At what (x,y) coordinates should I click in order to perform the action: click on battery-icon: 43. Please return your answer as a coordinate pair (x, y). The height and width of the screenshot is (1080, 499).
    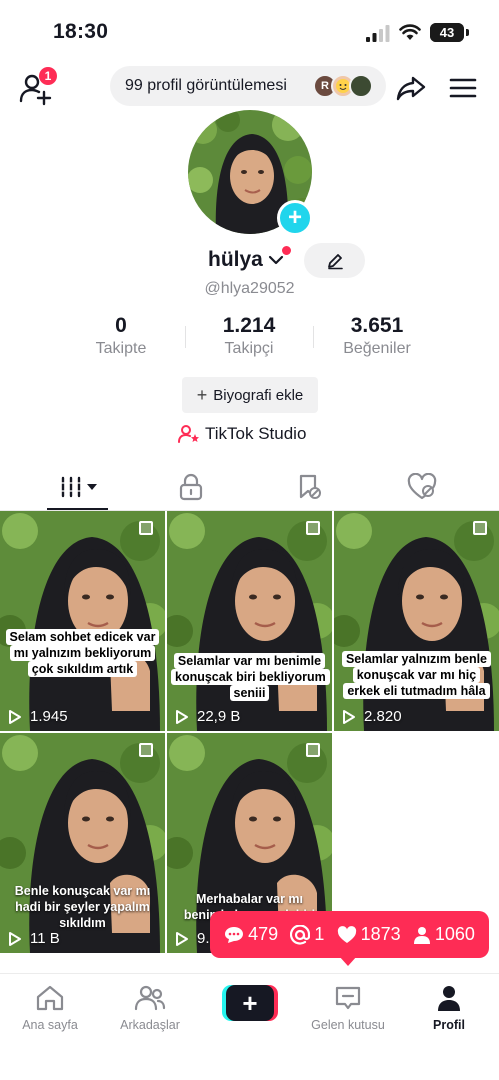
    Looking at the image, I should click on (447, 32).